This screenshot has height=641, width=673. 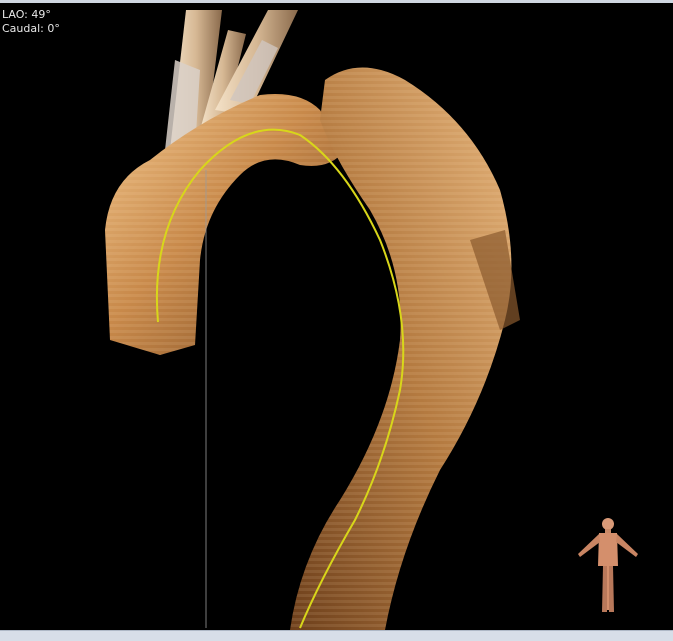 I want to click on view-angle-readout: LAO: 49° Caudal: 0°, so click(x=31, y=22).